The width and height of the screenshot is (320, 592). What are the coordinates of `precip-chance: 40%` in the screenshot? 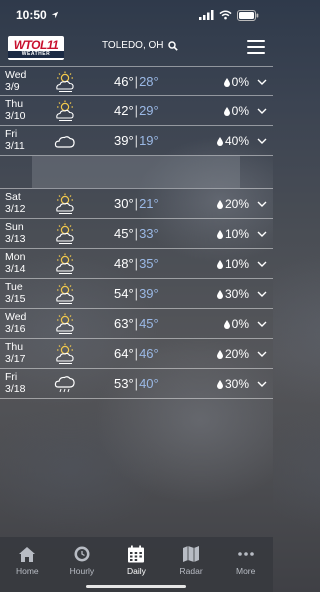 It's located at (232, 141).